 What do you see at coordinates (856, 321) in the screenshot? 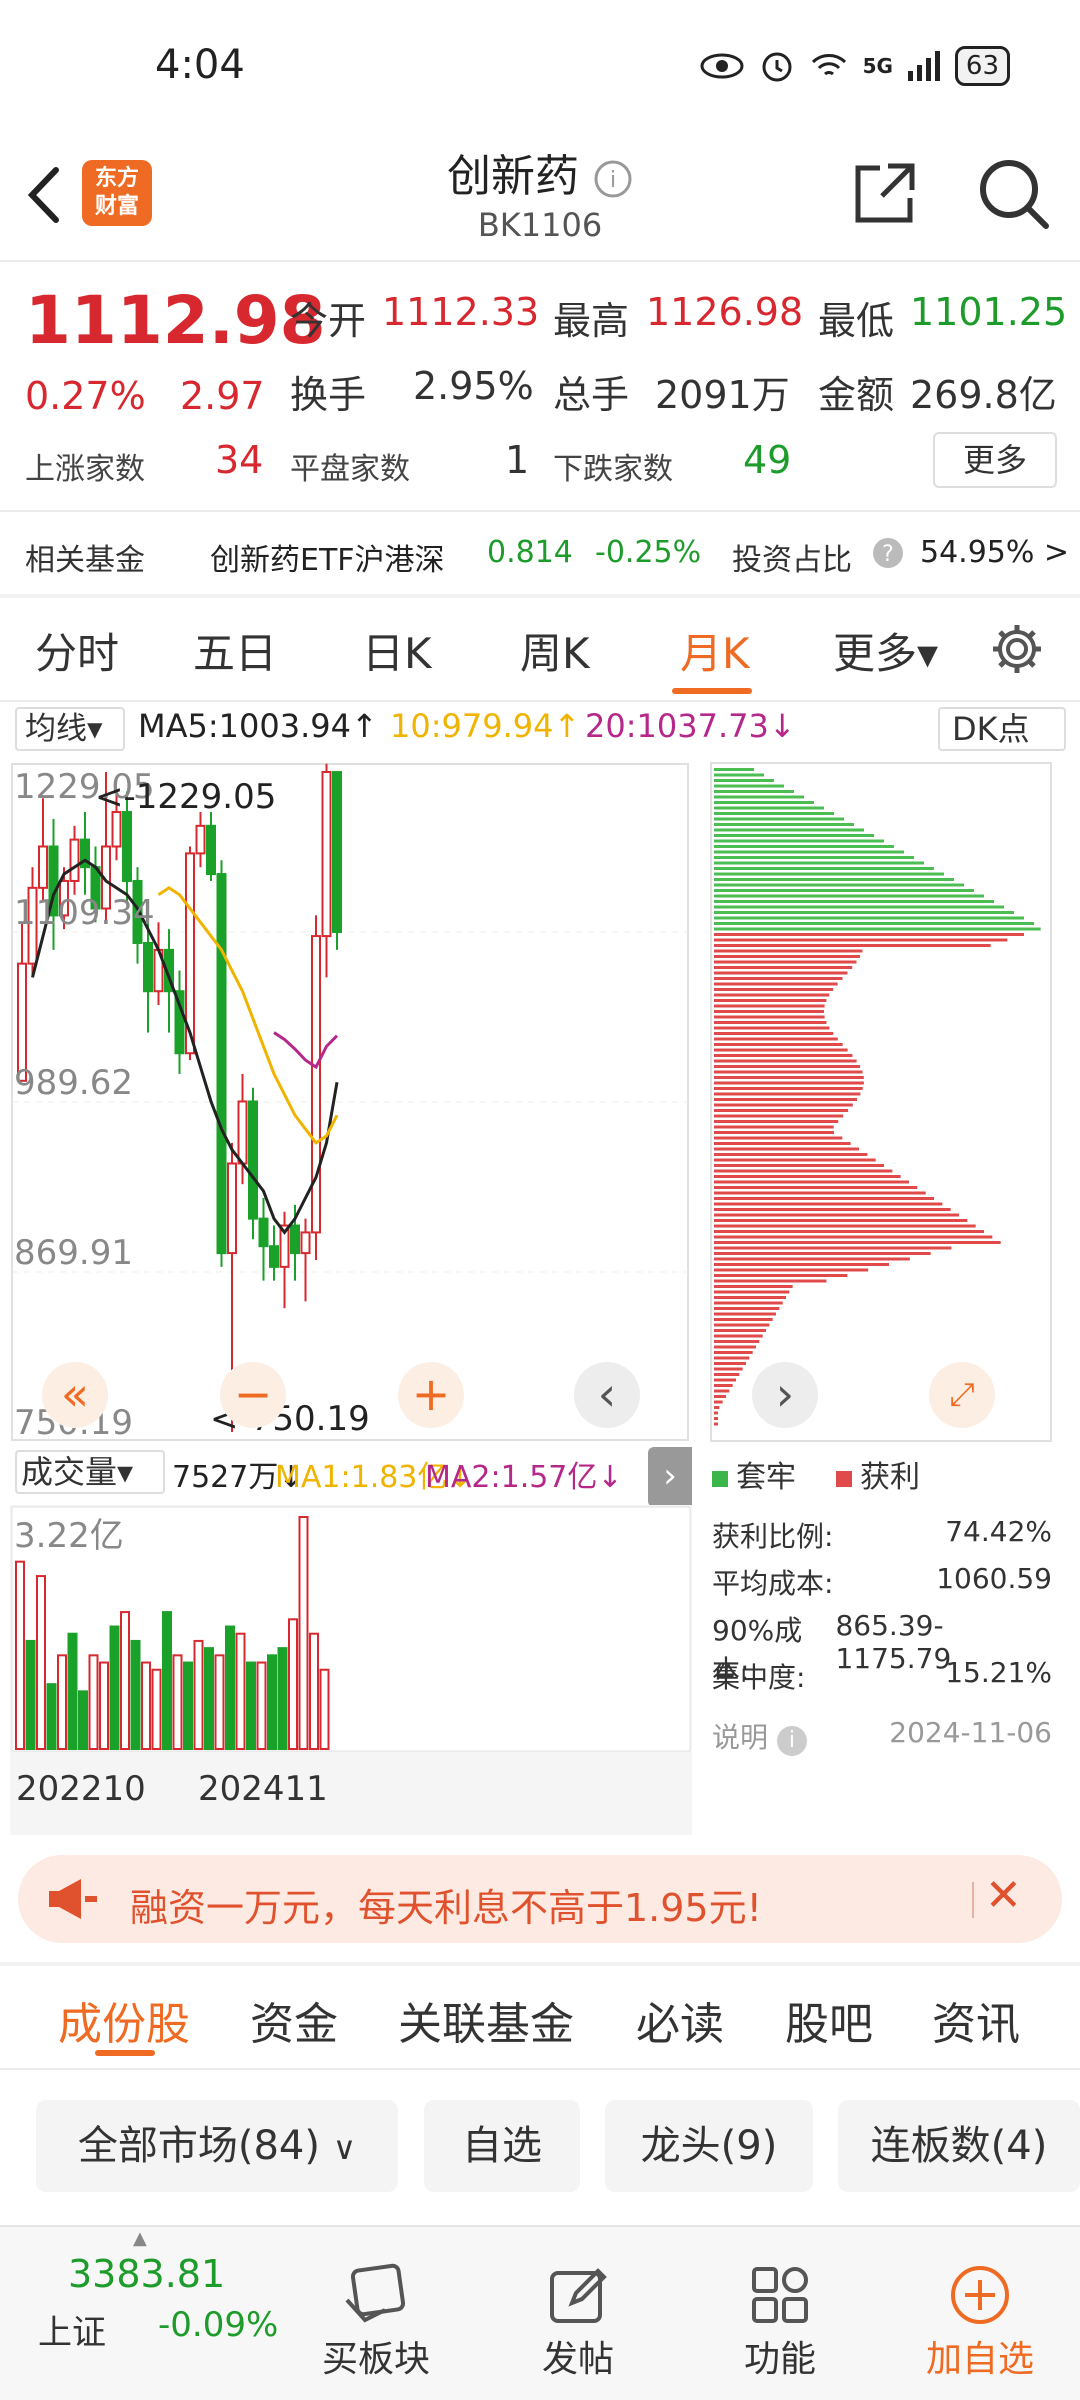
I see `low-label: 最低` at bounding box center [856, 321].